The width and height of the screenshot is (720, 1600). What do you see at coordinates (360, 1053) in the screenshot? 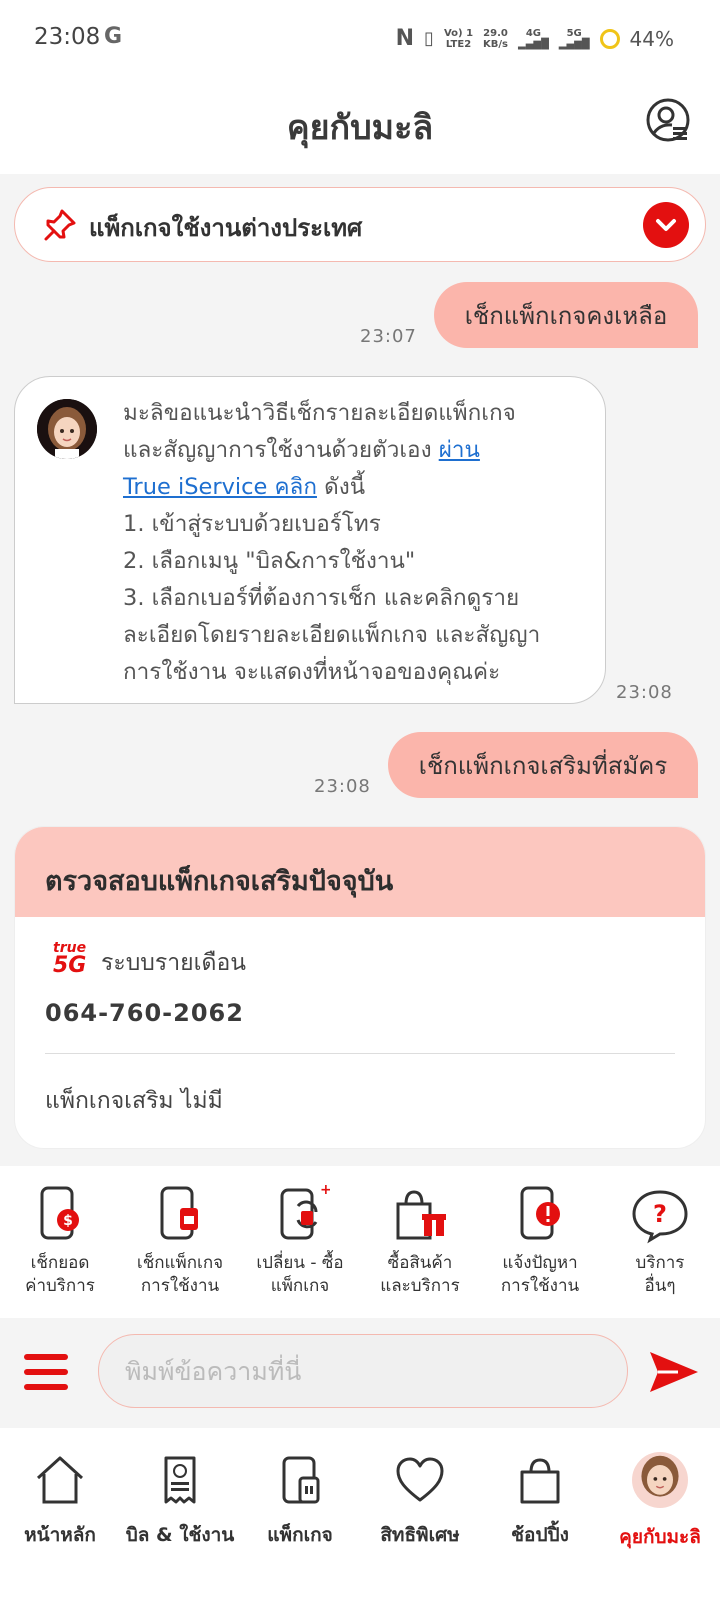
I see `divider` at bounding box center [360, 1053].